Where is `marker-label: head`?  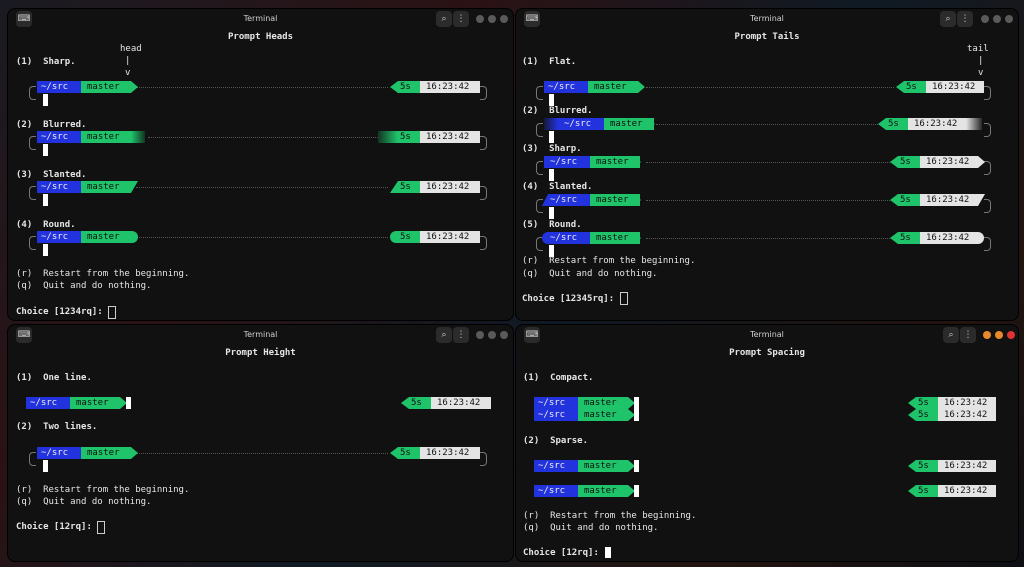
marker-label: head is located at coordinates (131, 49).